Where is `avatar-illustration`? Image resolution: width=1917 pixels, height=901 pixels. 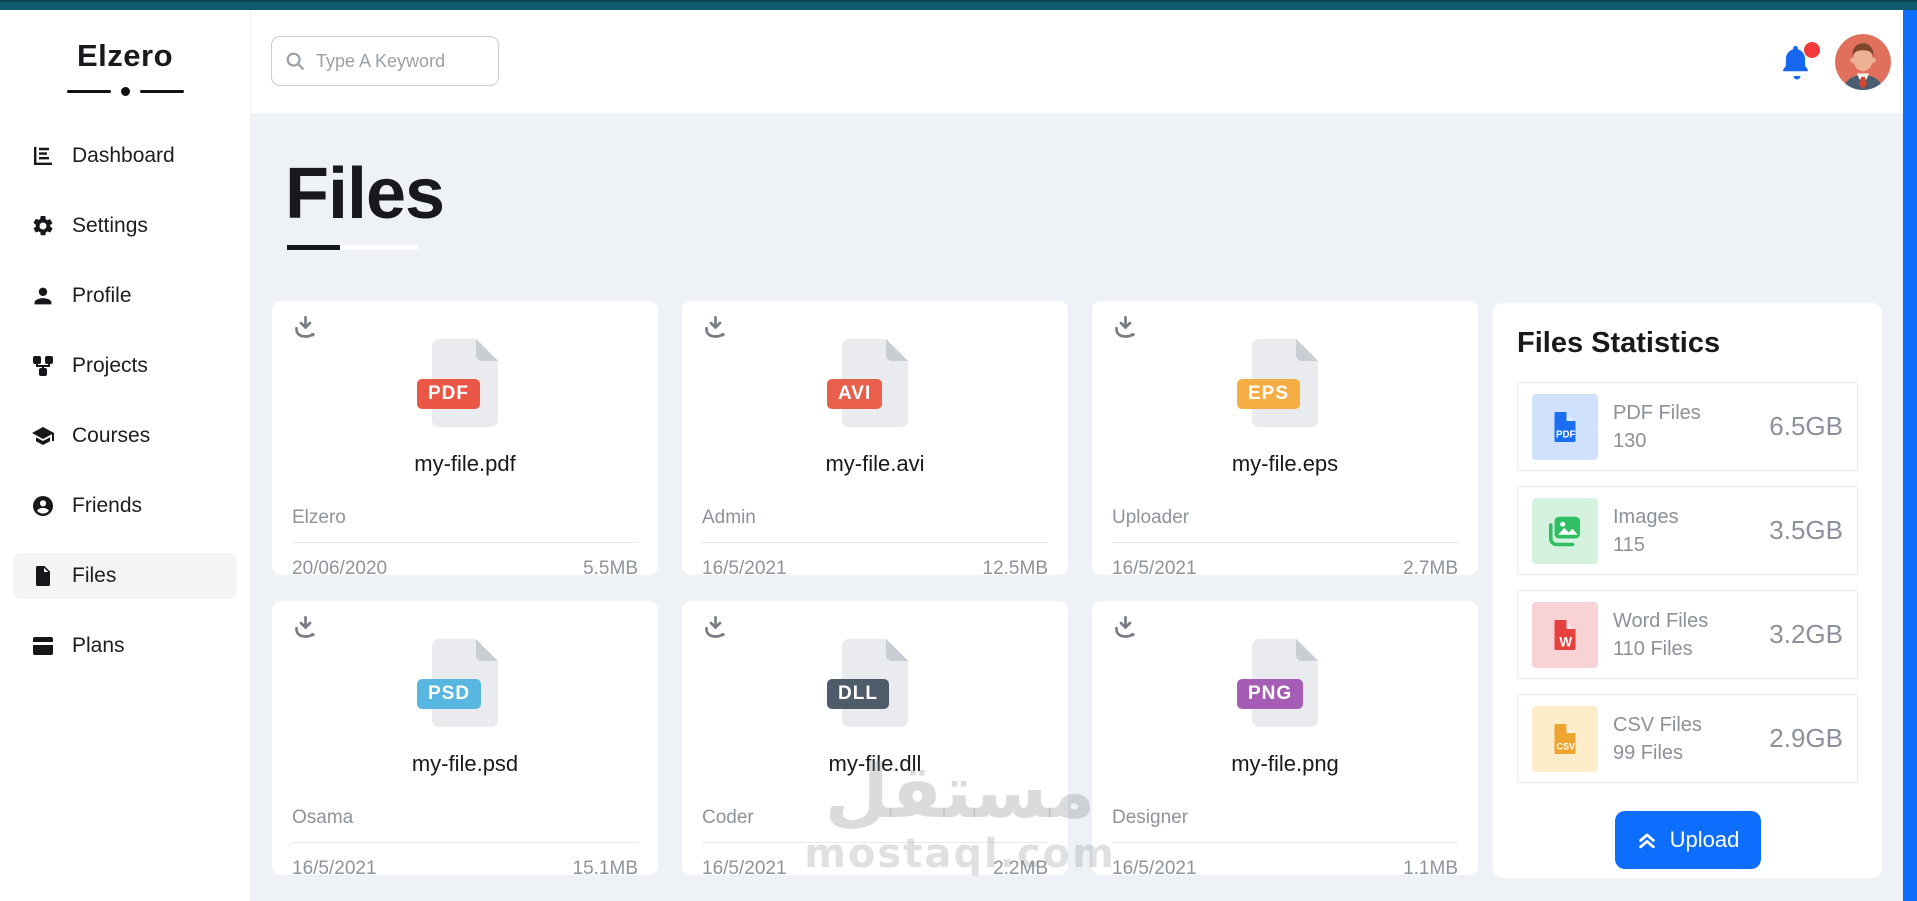 avatar-illustration is located at coordinates (1863, 62).